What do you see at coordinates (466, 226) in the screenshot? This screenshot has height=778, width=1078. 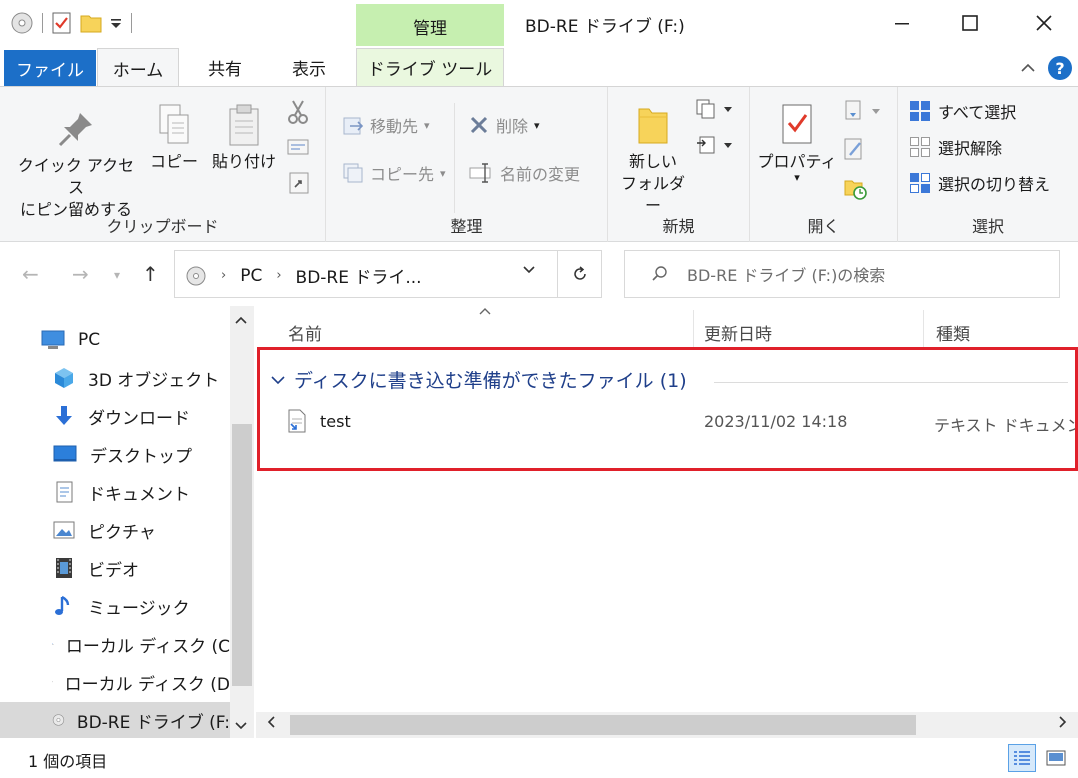 I see `organize-group-label: 整理` at bounding box center [466, 226].